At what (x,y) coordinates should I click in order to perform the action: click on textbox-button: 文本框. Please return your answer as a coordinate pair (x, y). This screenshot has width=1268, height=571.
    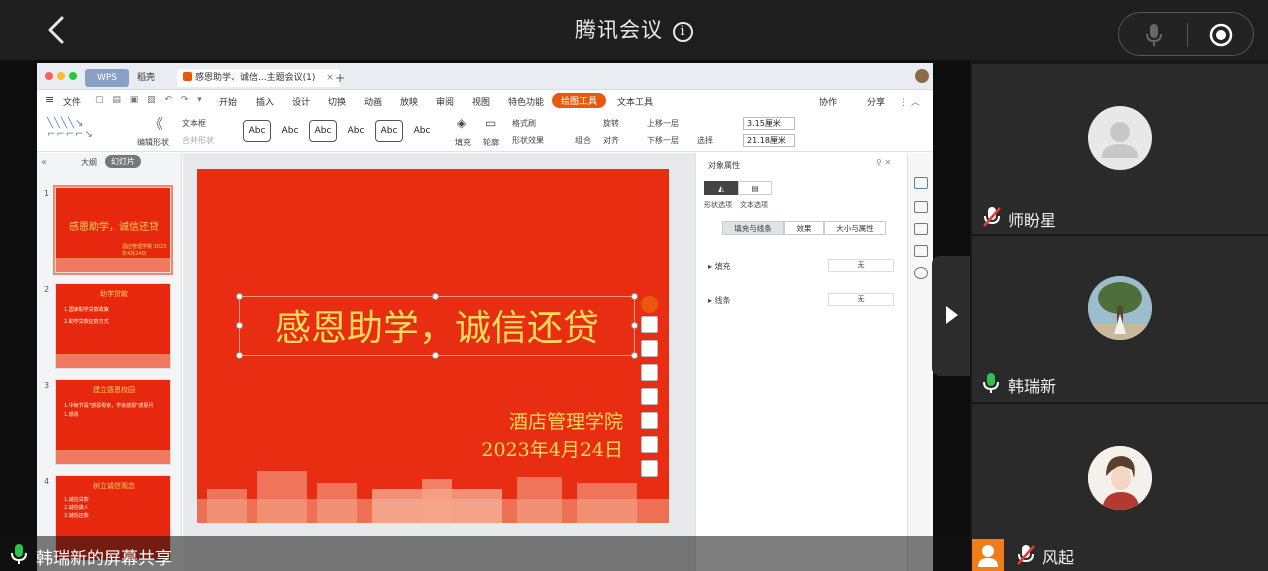
    Looking at the image, I should click on (194, 123).